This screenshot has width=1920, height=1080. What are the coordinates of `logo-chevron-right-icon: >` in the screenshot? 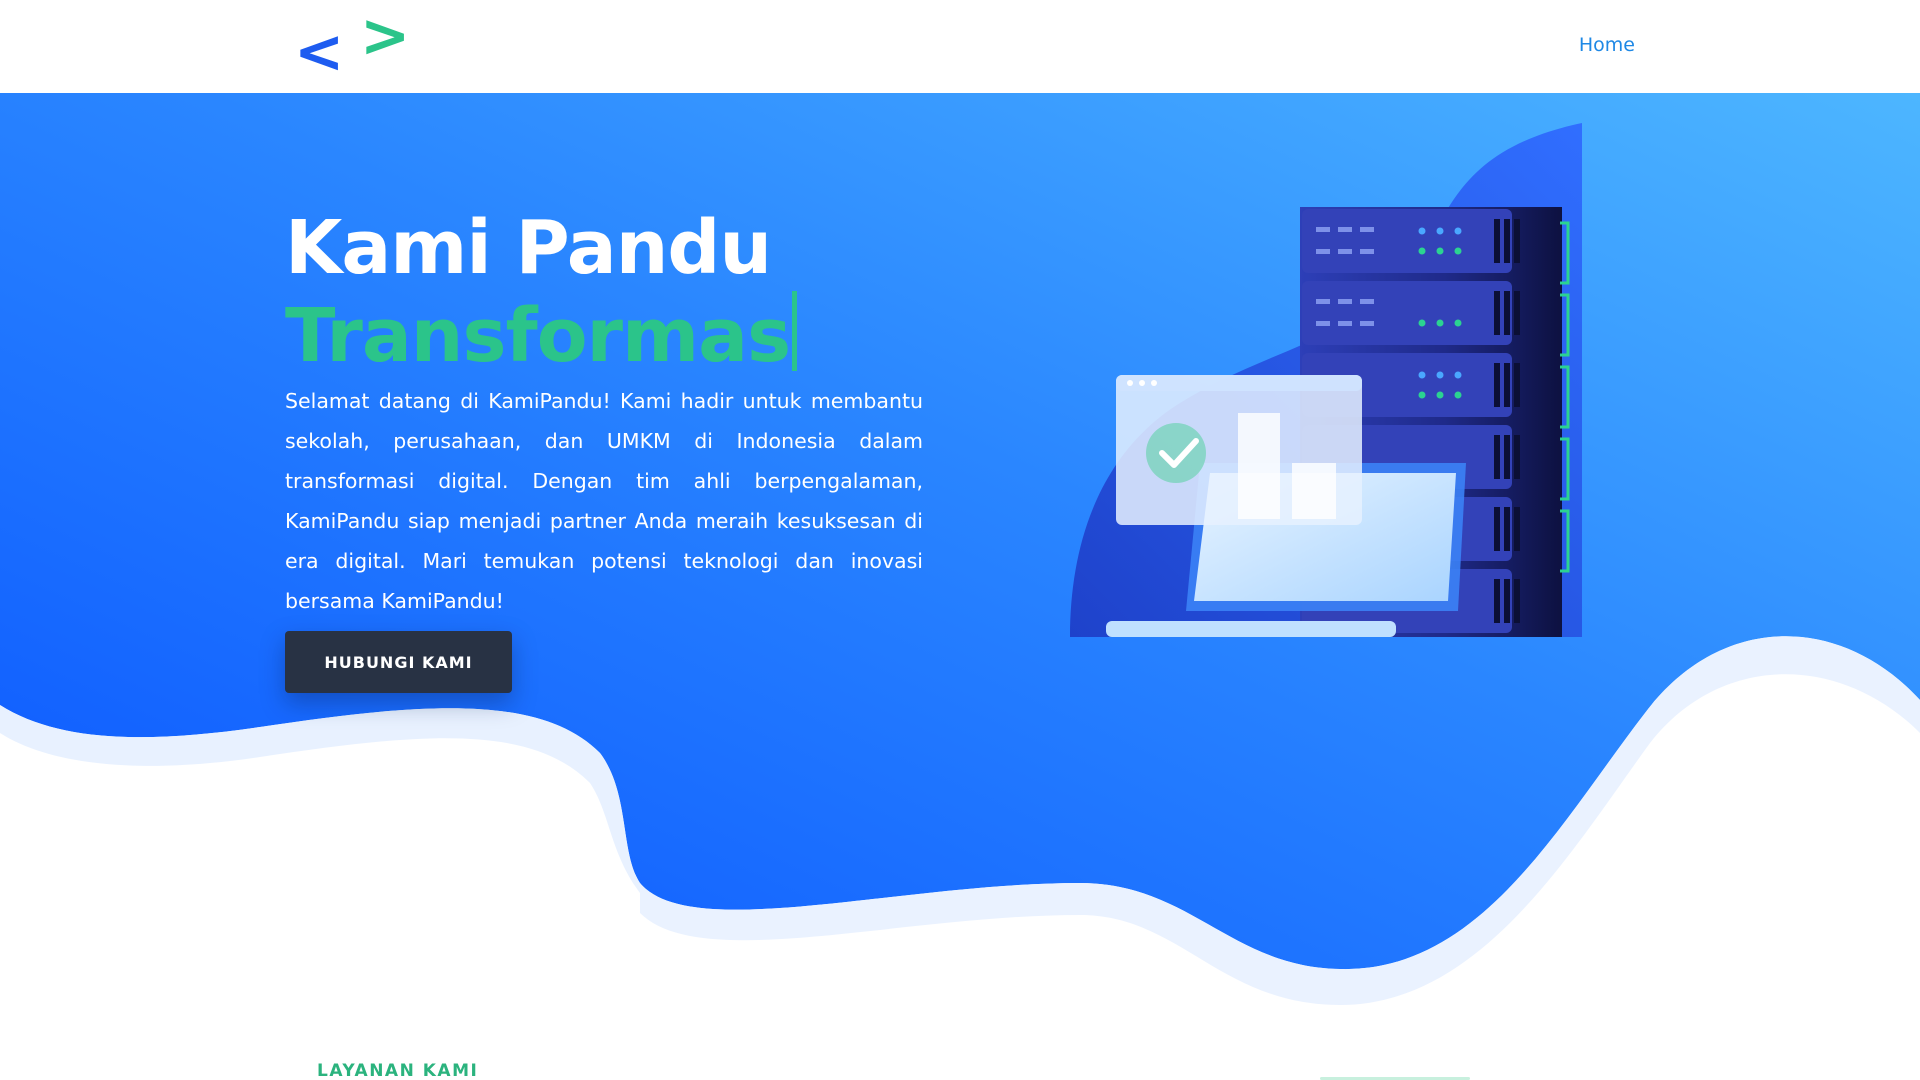 It's located at (385, 42).